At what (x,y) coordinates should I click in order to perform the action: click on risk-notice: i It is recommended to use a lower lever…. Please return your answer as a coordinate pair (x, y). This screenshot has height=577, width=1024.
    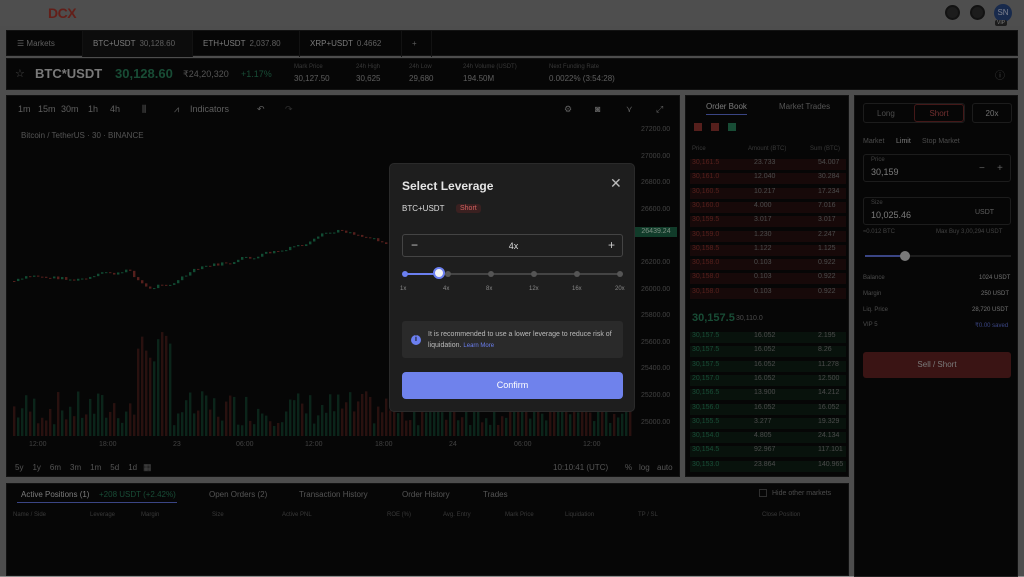
    Looking at the image, I should click on (512, 339).